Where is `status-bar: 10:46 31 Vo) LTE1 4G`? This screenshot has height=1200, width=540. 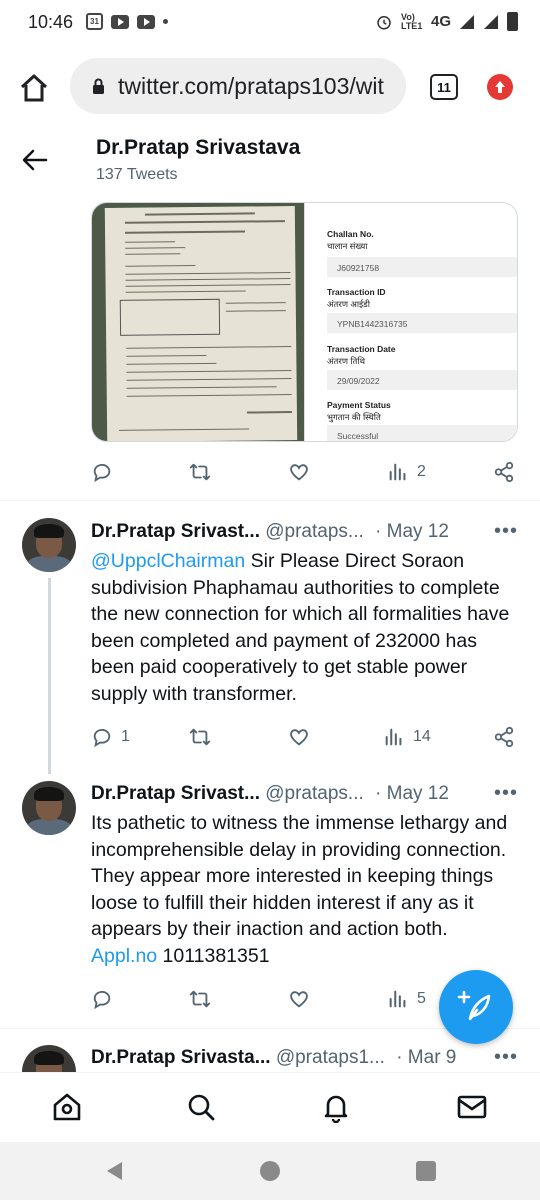 status-bar: 10:46 31 Vo) LTE1 4G is located at coordinates (270, 23).